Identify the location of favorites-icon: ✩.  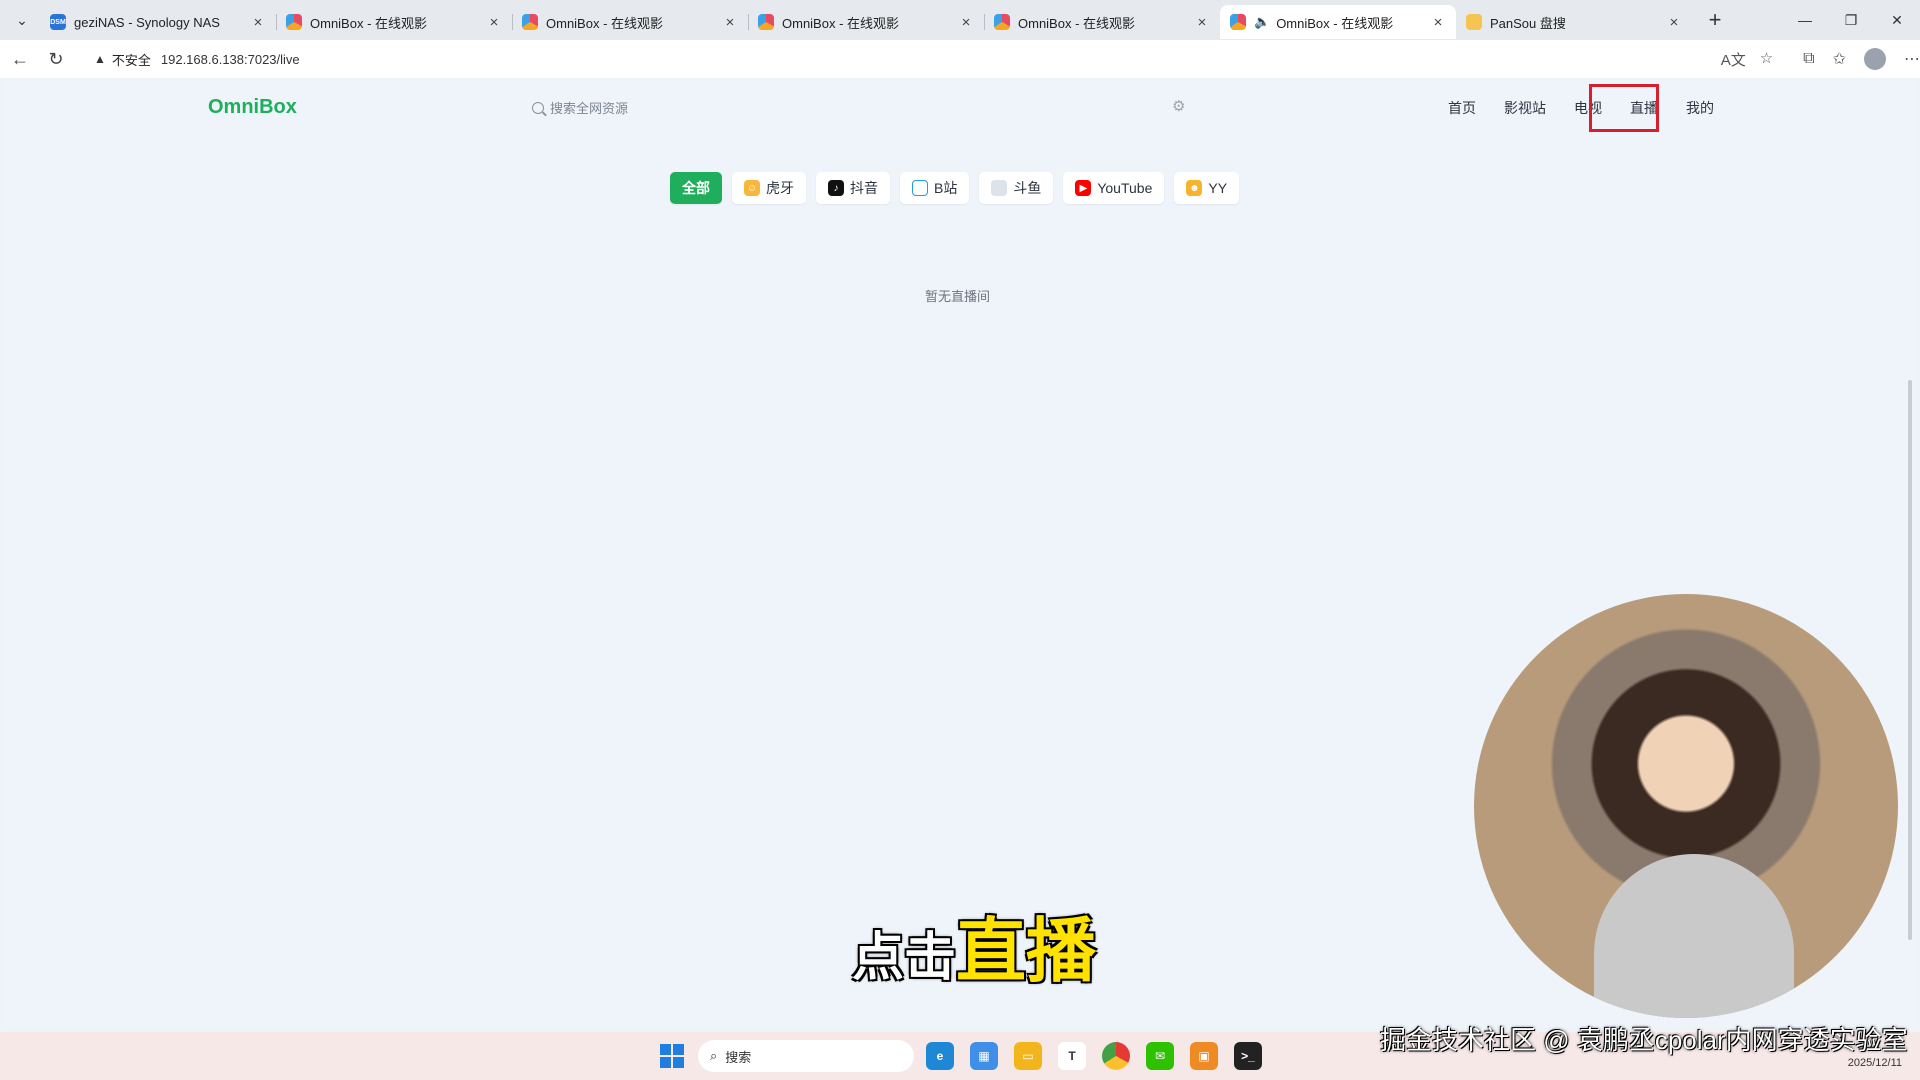
(1839, 59).